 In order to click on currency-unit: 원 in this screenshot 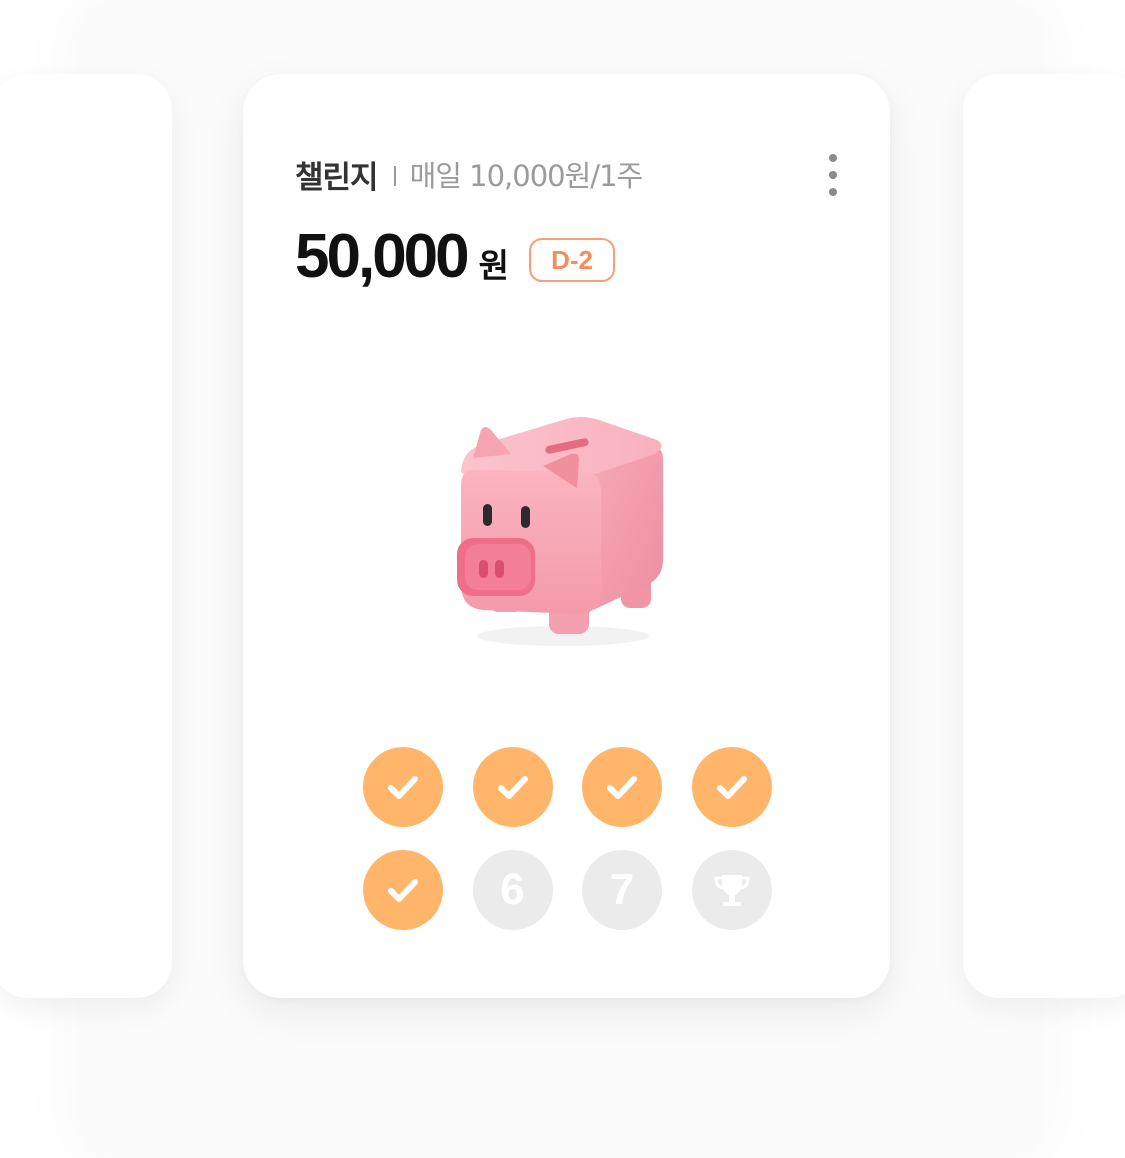, I will do `click(494, 265)`.